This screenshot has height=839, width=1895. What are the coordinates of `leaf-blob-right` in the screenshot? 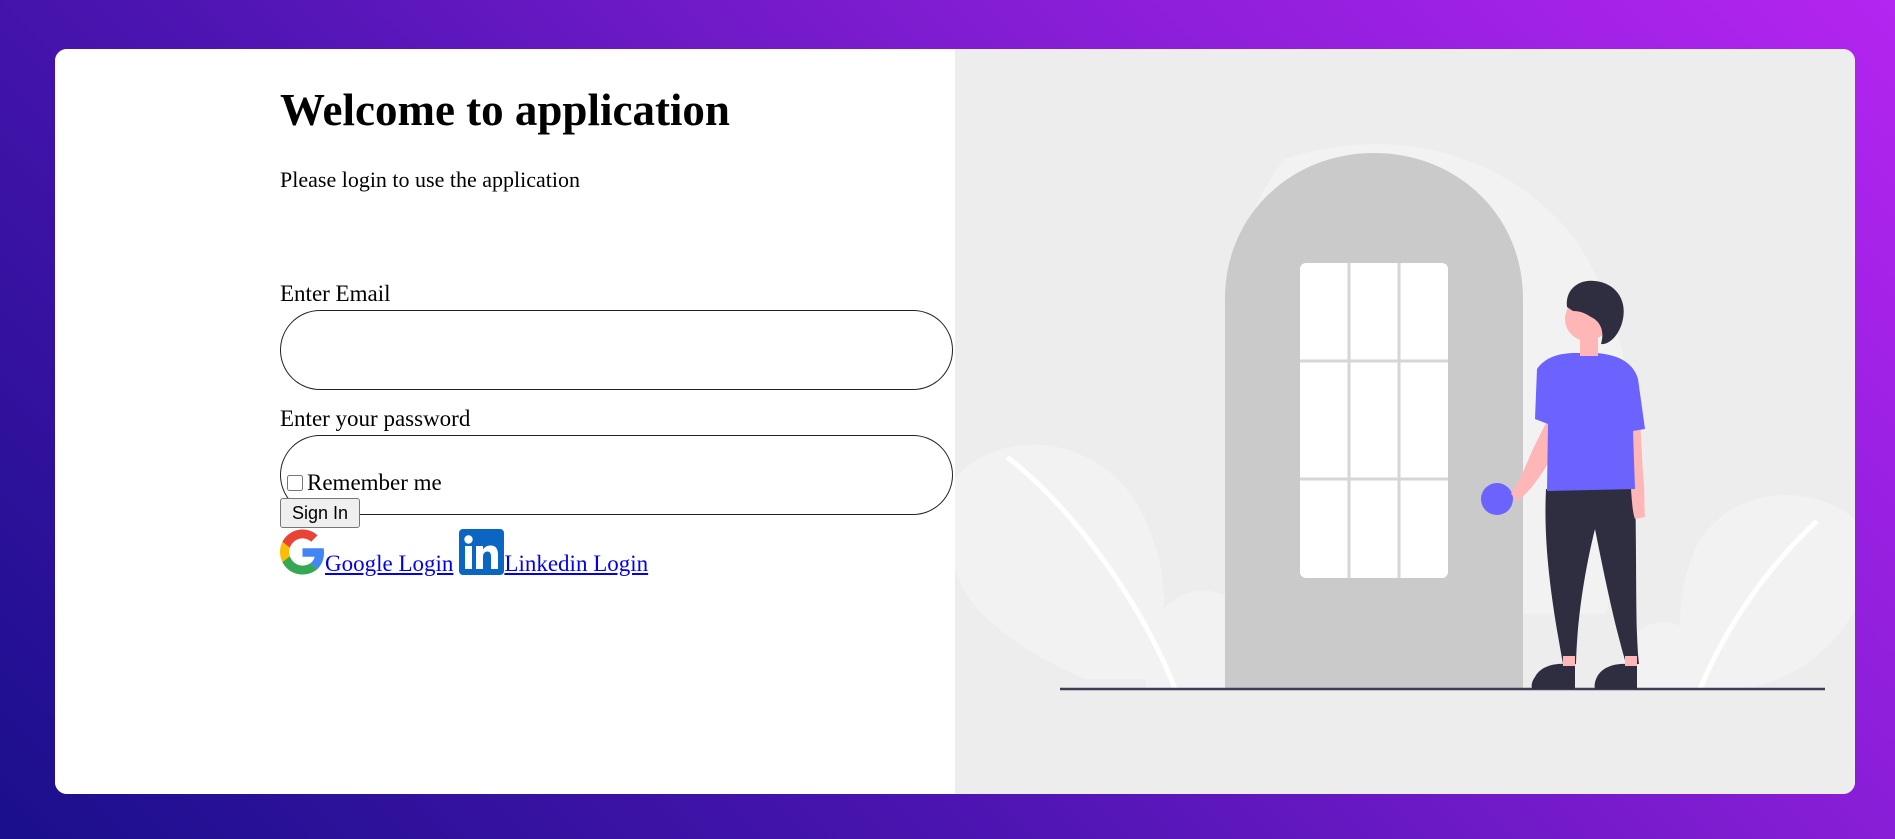 It's located at (1767, 592).